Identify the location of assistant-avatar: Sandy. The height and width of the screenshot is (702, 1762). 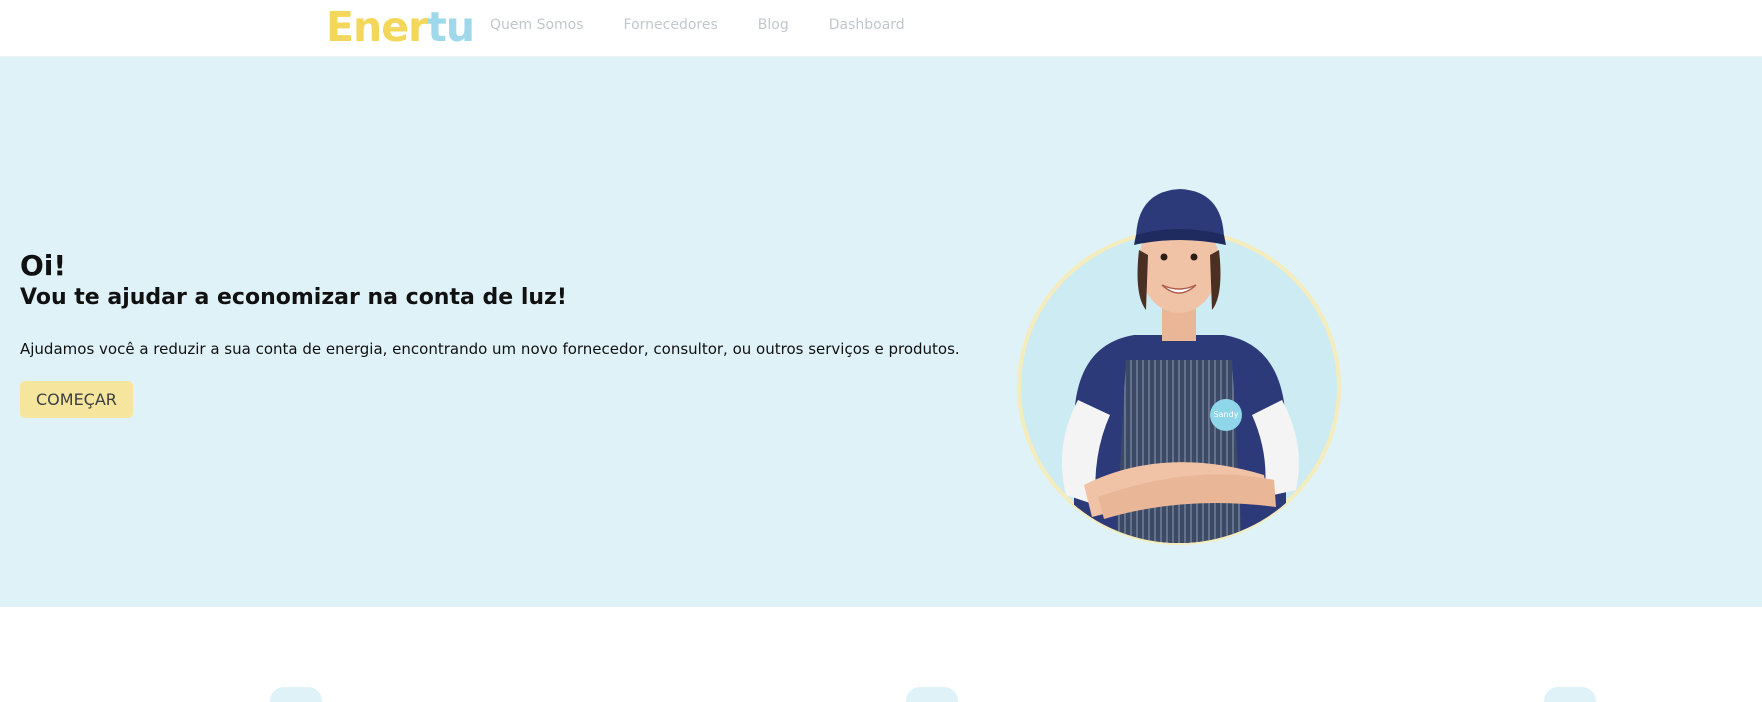
(1179, 345).